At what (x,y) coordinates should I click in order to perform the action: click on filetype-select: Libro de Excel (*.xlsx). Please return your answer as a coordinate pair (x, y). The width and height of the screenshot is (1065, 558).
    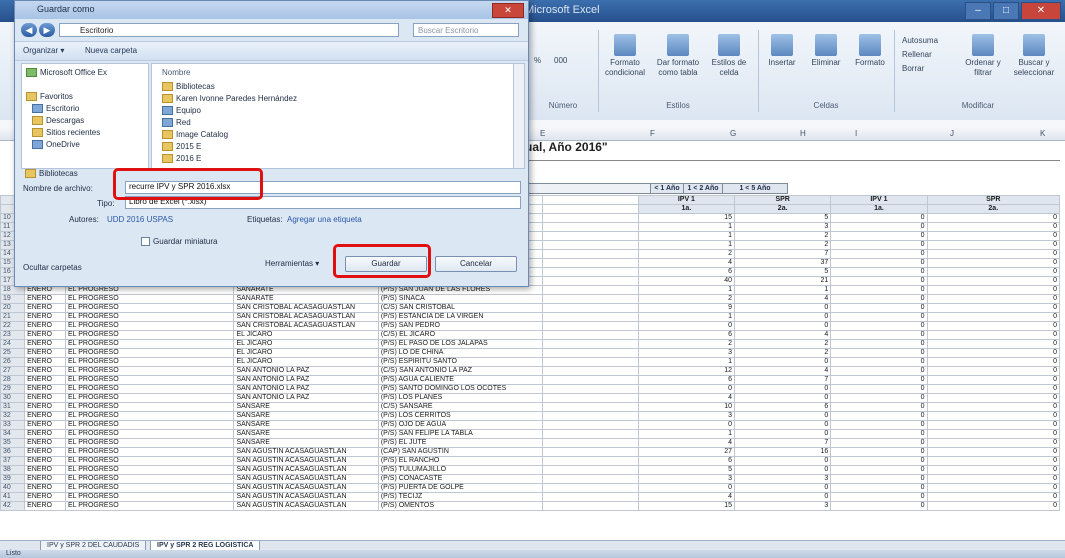
    Looking at the image, I should click on (323, 202).